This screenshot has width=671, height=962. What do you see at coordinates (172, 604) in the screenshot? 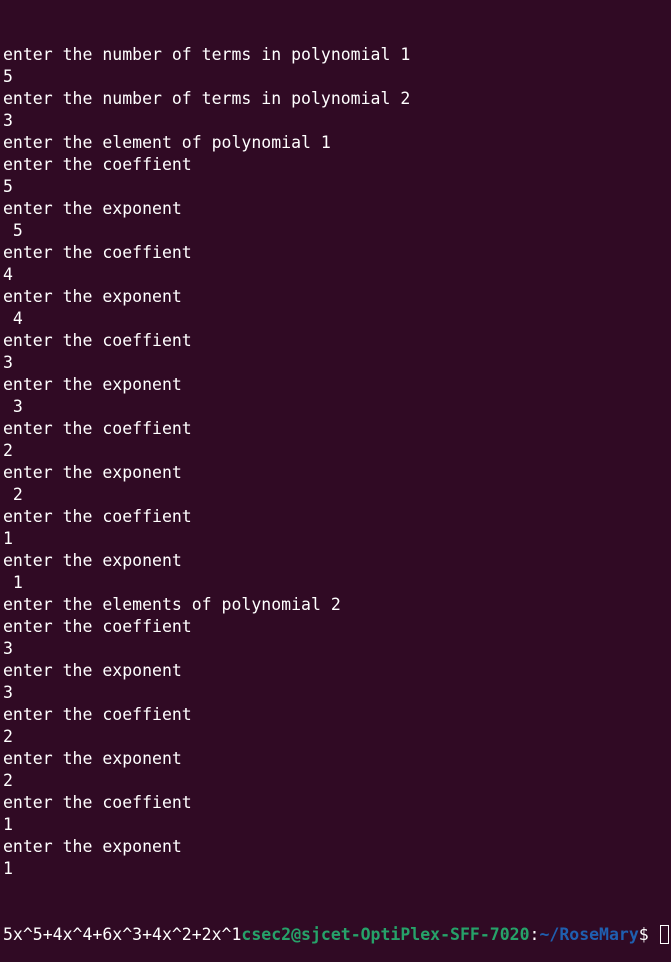
I see `terminal-line: enter the elements of polynomial 2` at bounding box center [172, 604].